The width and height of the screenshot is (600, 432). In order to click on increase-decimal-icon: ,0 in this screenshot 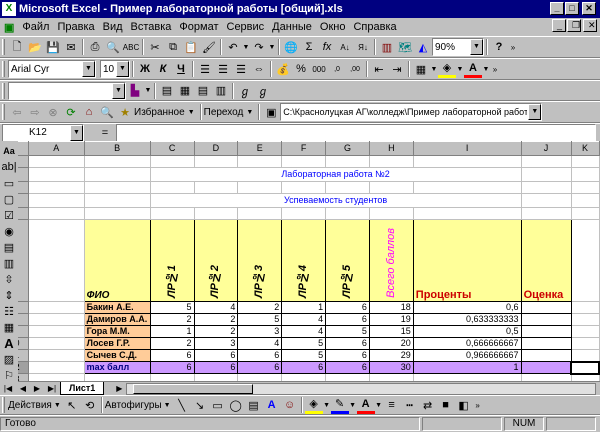, I will do `click(337, 69)`.